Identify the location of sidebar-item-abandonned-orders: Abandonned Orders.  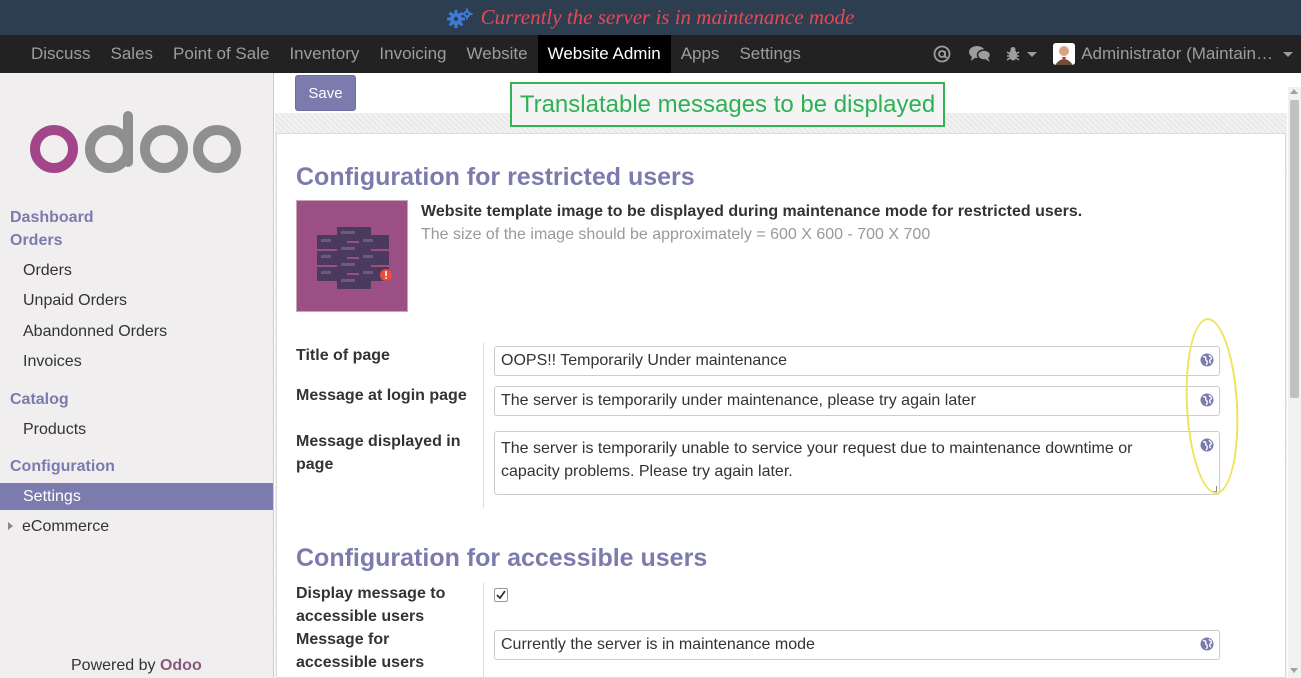
(136, 331).